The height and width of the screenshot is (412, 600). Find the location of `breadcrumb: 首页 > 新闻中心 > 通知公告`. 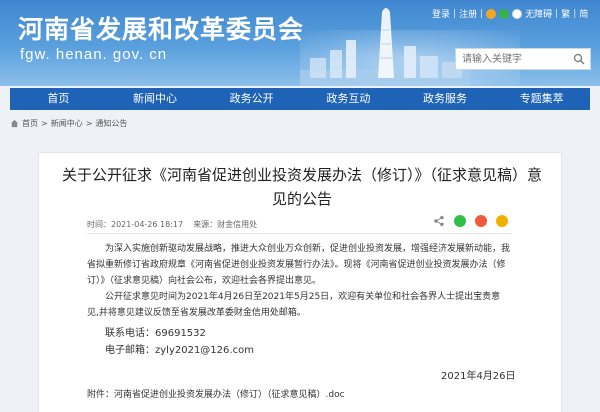

breadcrumb: 首页 > 新闻中心 > 通知公告 is located at coordinates (68, 123).